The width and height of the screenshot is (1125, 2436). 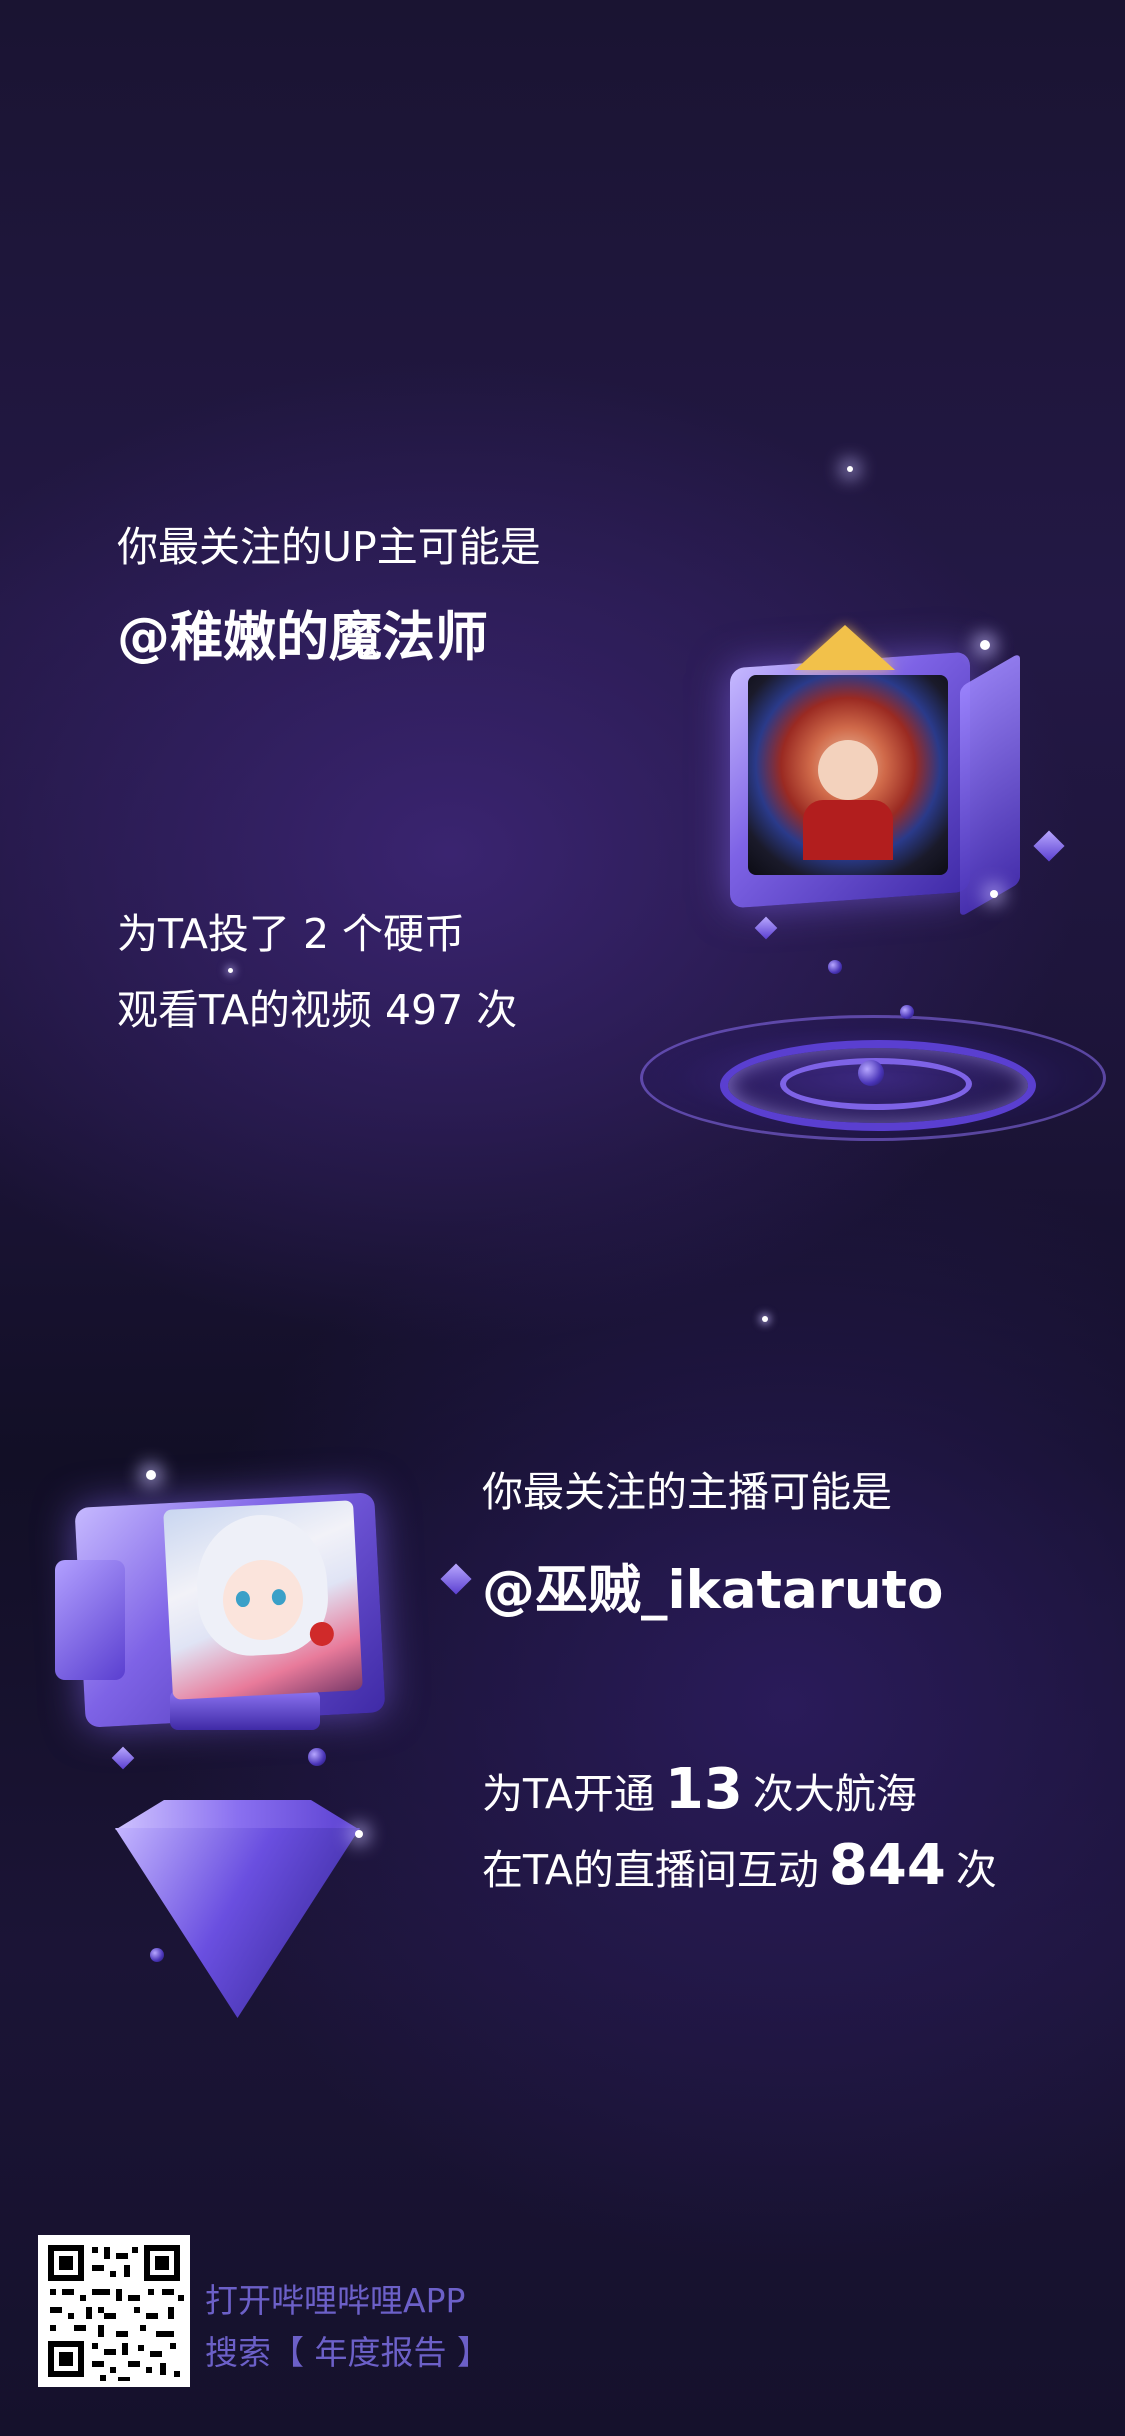 I want to click on up-label: 你最关注的UP主可能是, so click(x=329, y=547).